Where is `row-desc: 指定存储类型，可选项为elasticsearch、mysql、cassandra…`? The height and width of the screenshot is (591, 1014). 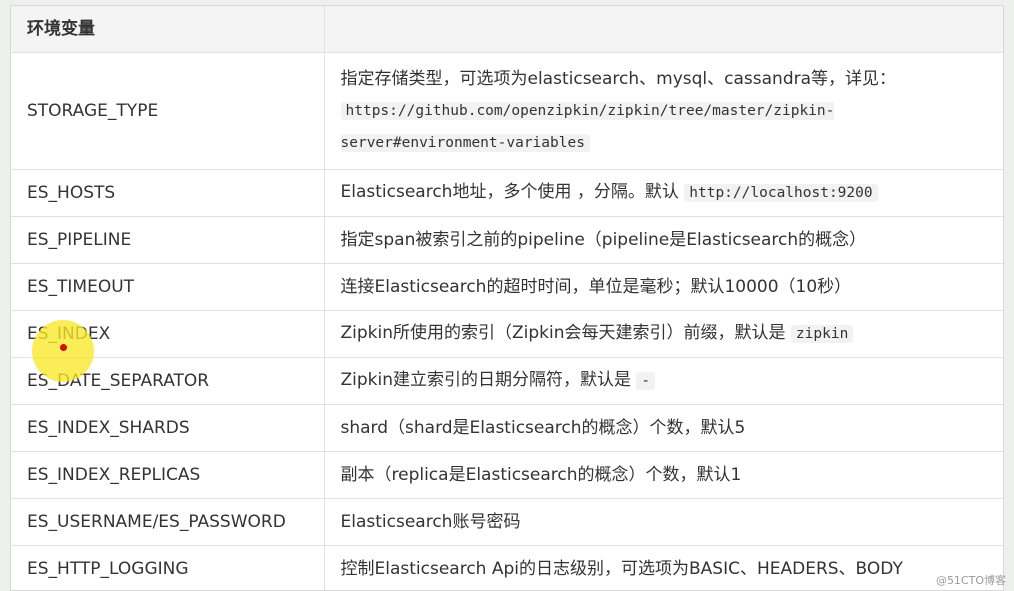
row-desc: 指定存储类型，可选项为elasticsearch、mysql、cassandra… is located at coordinates (663, 111).